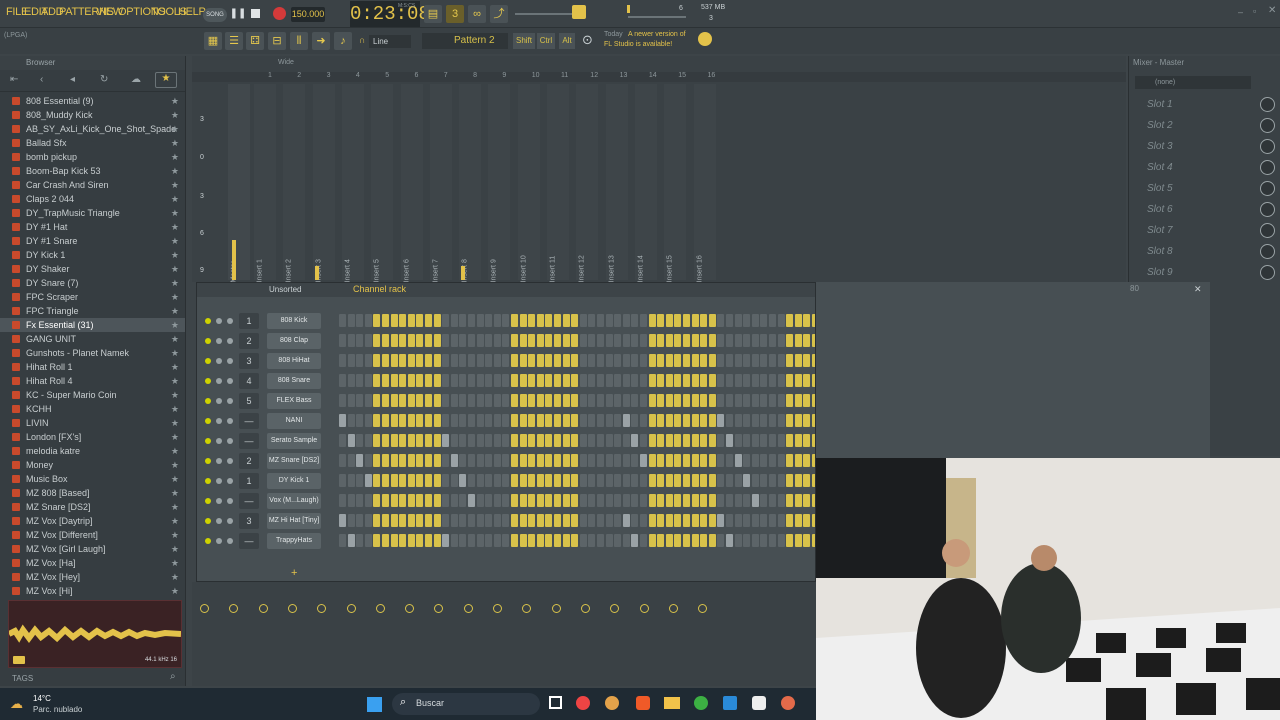 This screenshot has height=720, width=1280. Describe the element at coordinates (1267, 104) in the screenshot. I see `mix-knob-icon` at that location.